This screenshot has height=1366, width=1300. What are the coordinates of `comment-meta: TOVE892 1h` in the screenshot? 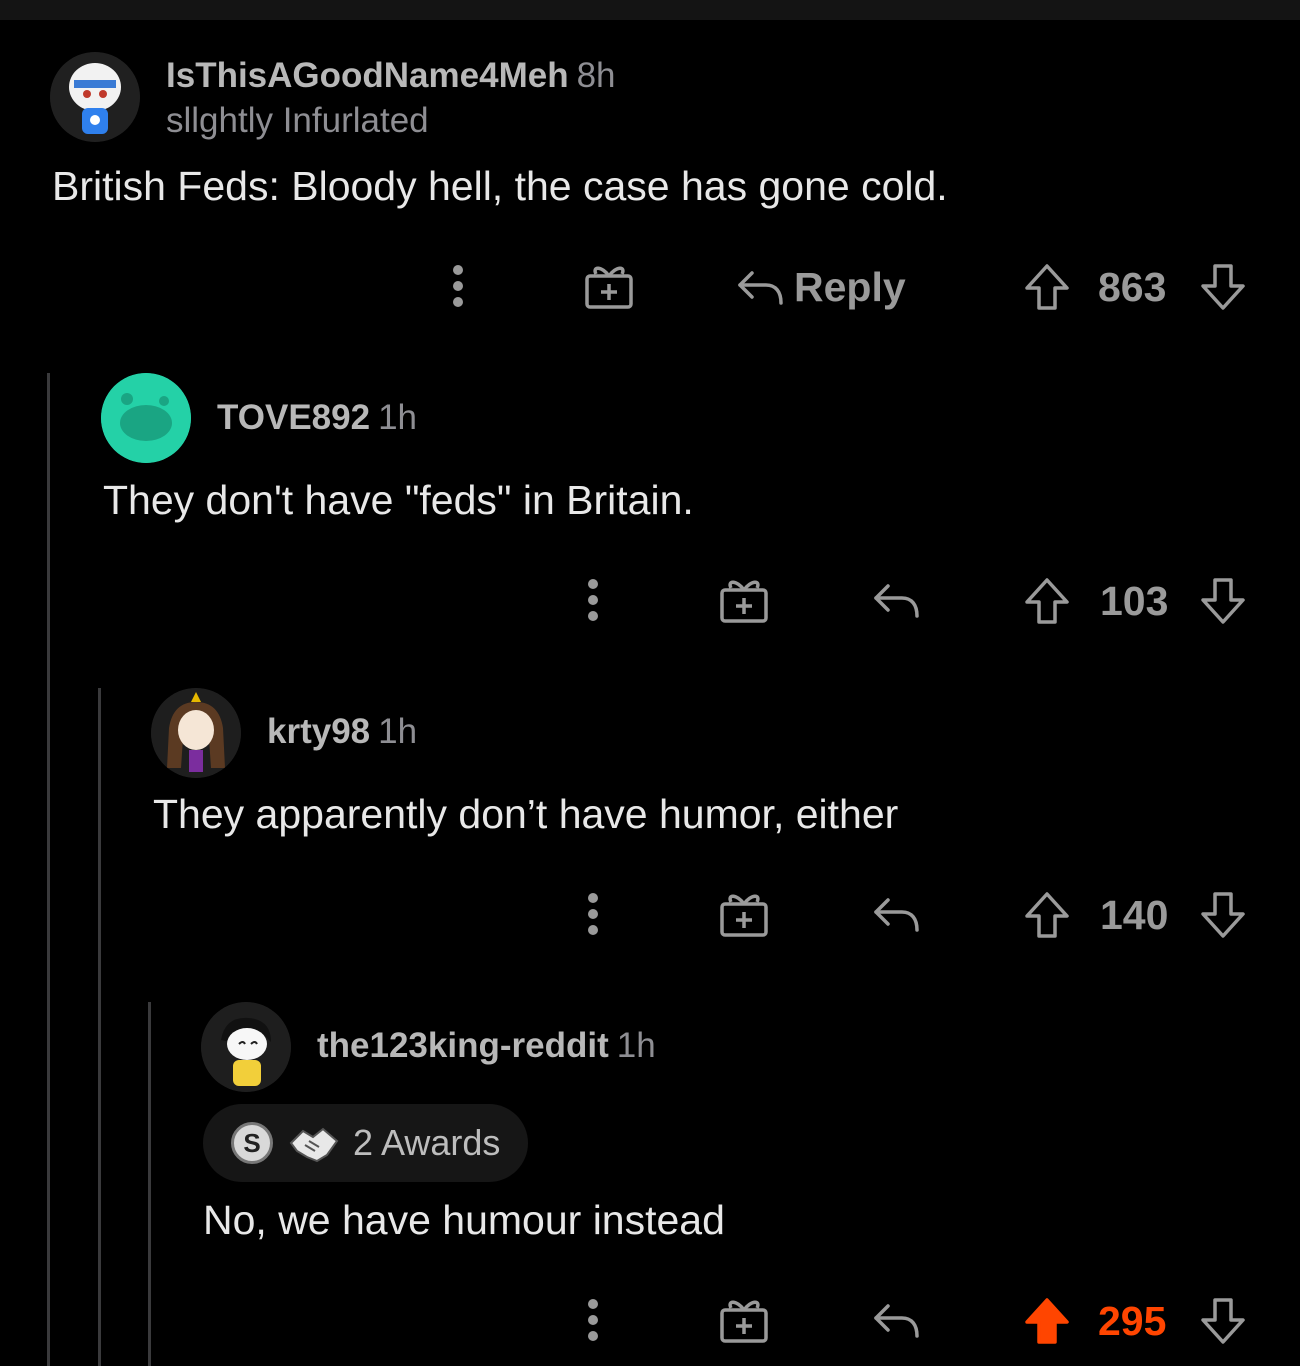 It's located at (317, 418).